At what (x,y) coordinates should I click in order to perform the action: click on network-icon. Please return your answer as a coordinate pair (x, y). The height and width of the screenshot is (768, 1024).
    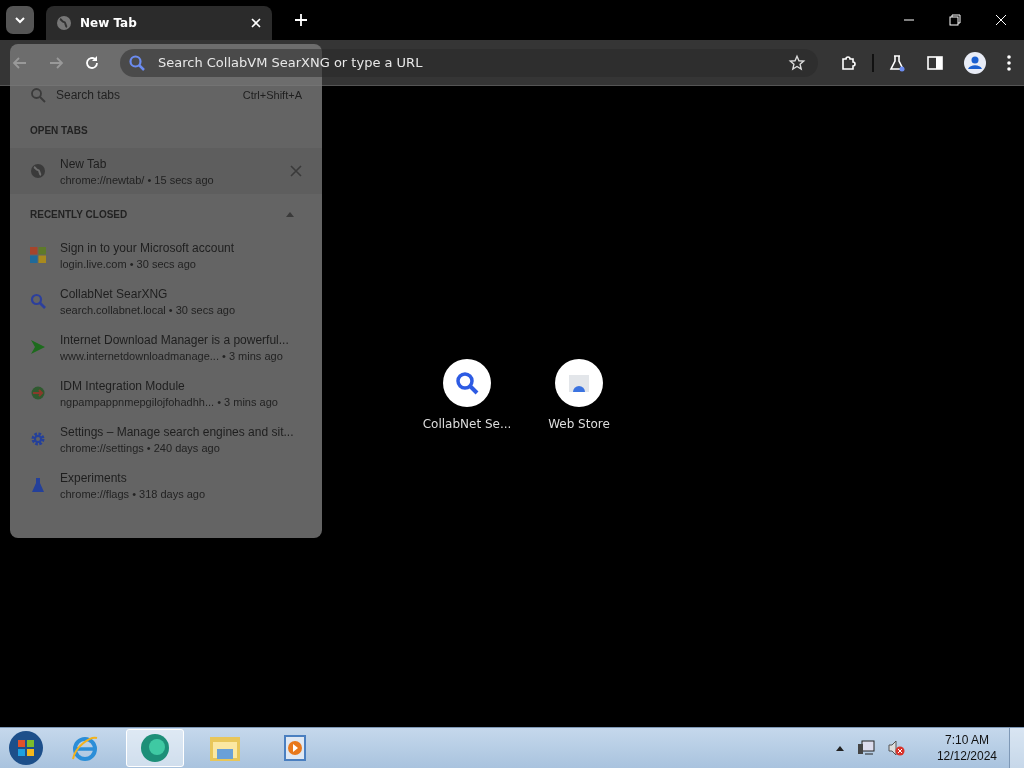
    Looking at the image, I should click on (865, 748).